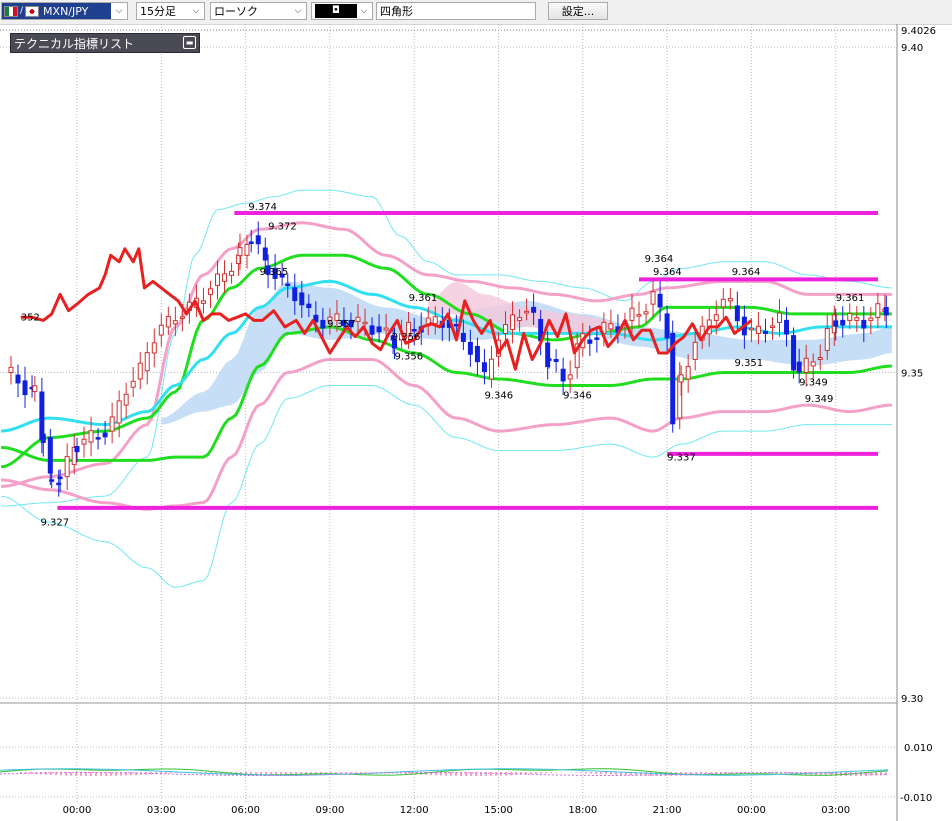  Describe the element at coordinates (329, 810) in the screenshot. I see `time-tick-label: 09:00` at that location.